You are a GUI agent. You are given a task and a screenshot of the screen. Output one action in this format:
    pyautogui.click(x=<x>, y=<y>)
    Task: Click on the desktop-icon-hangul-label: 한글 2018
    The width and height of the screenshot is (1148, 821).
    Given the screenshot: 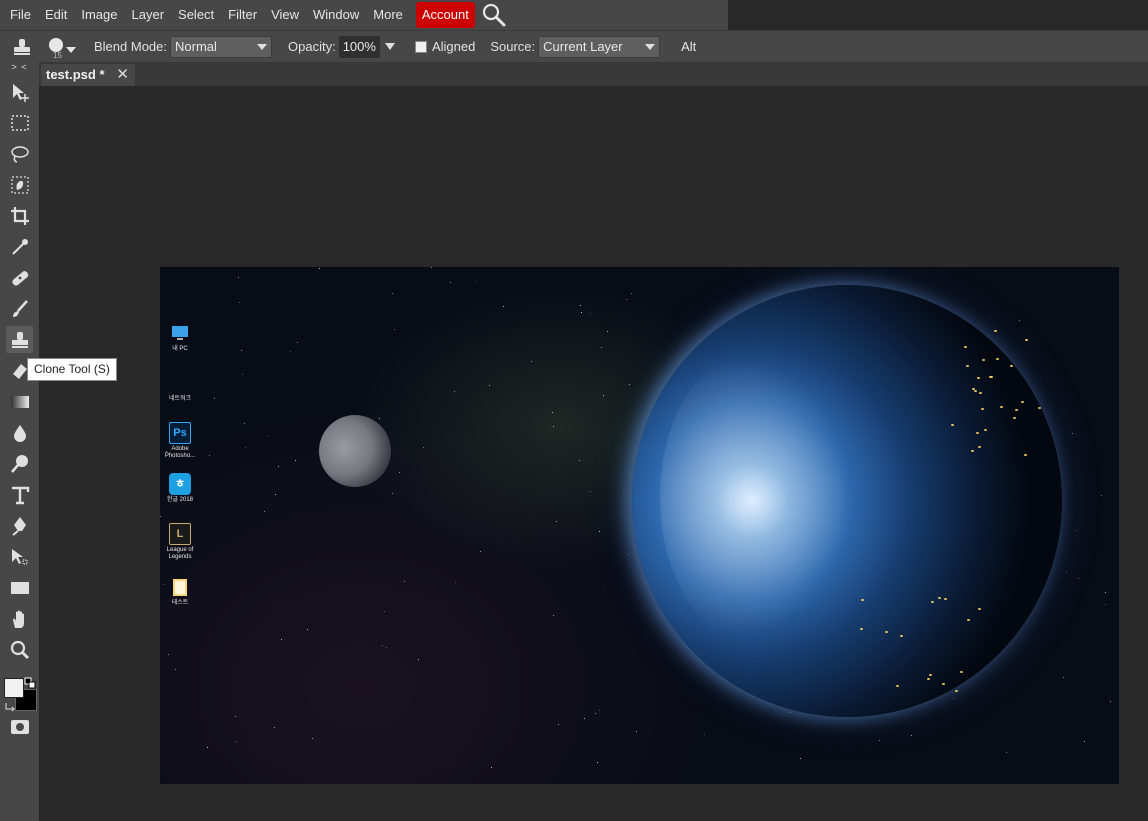 What is the action you would take?
    pyautogui.click(x=180, y=500)
    